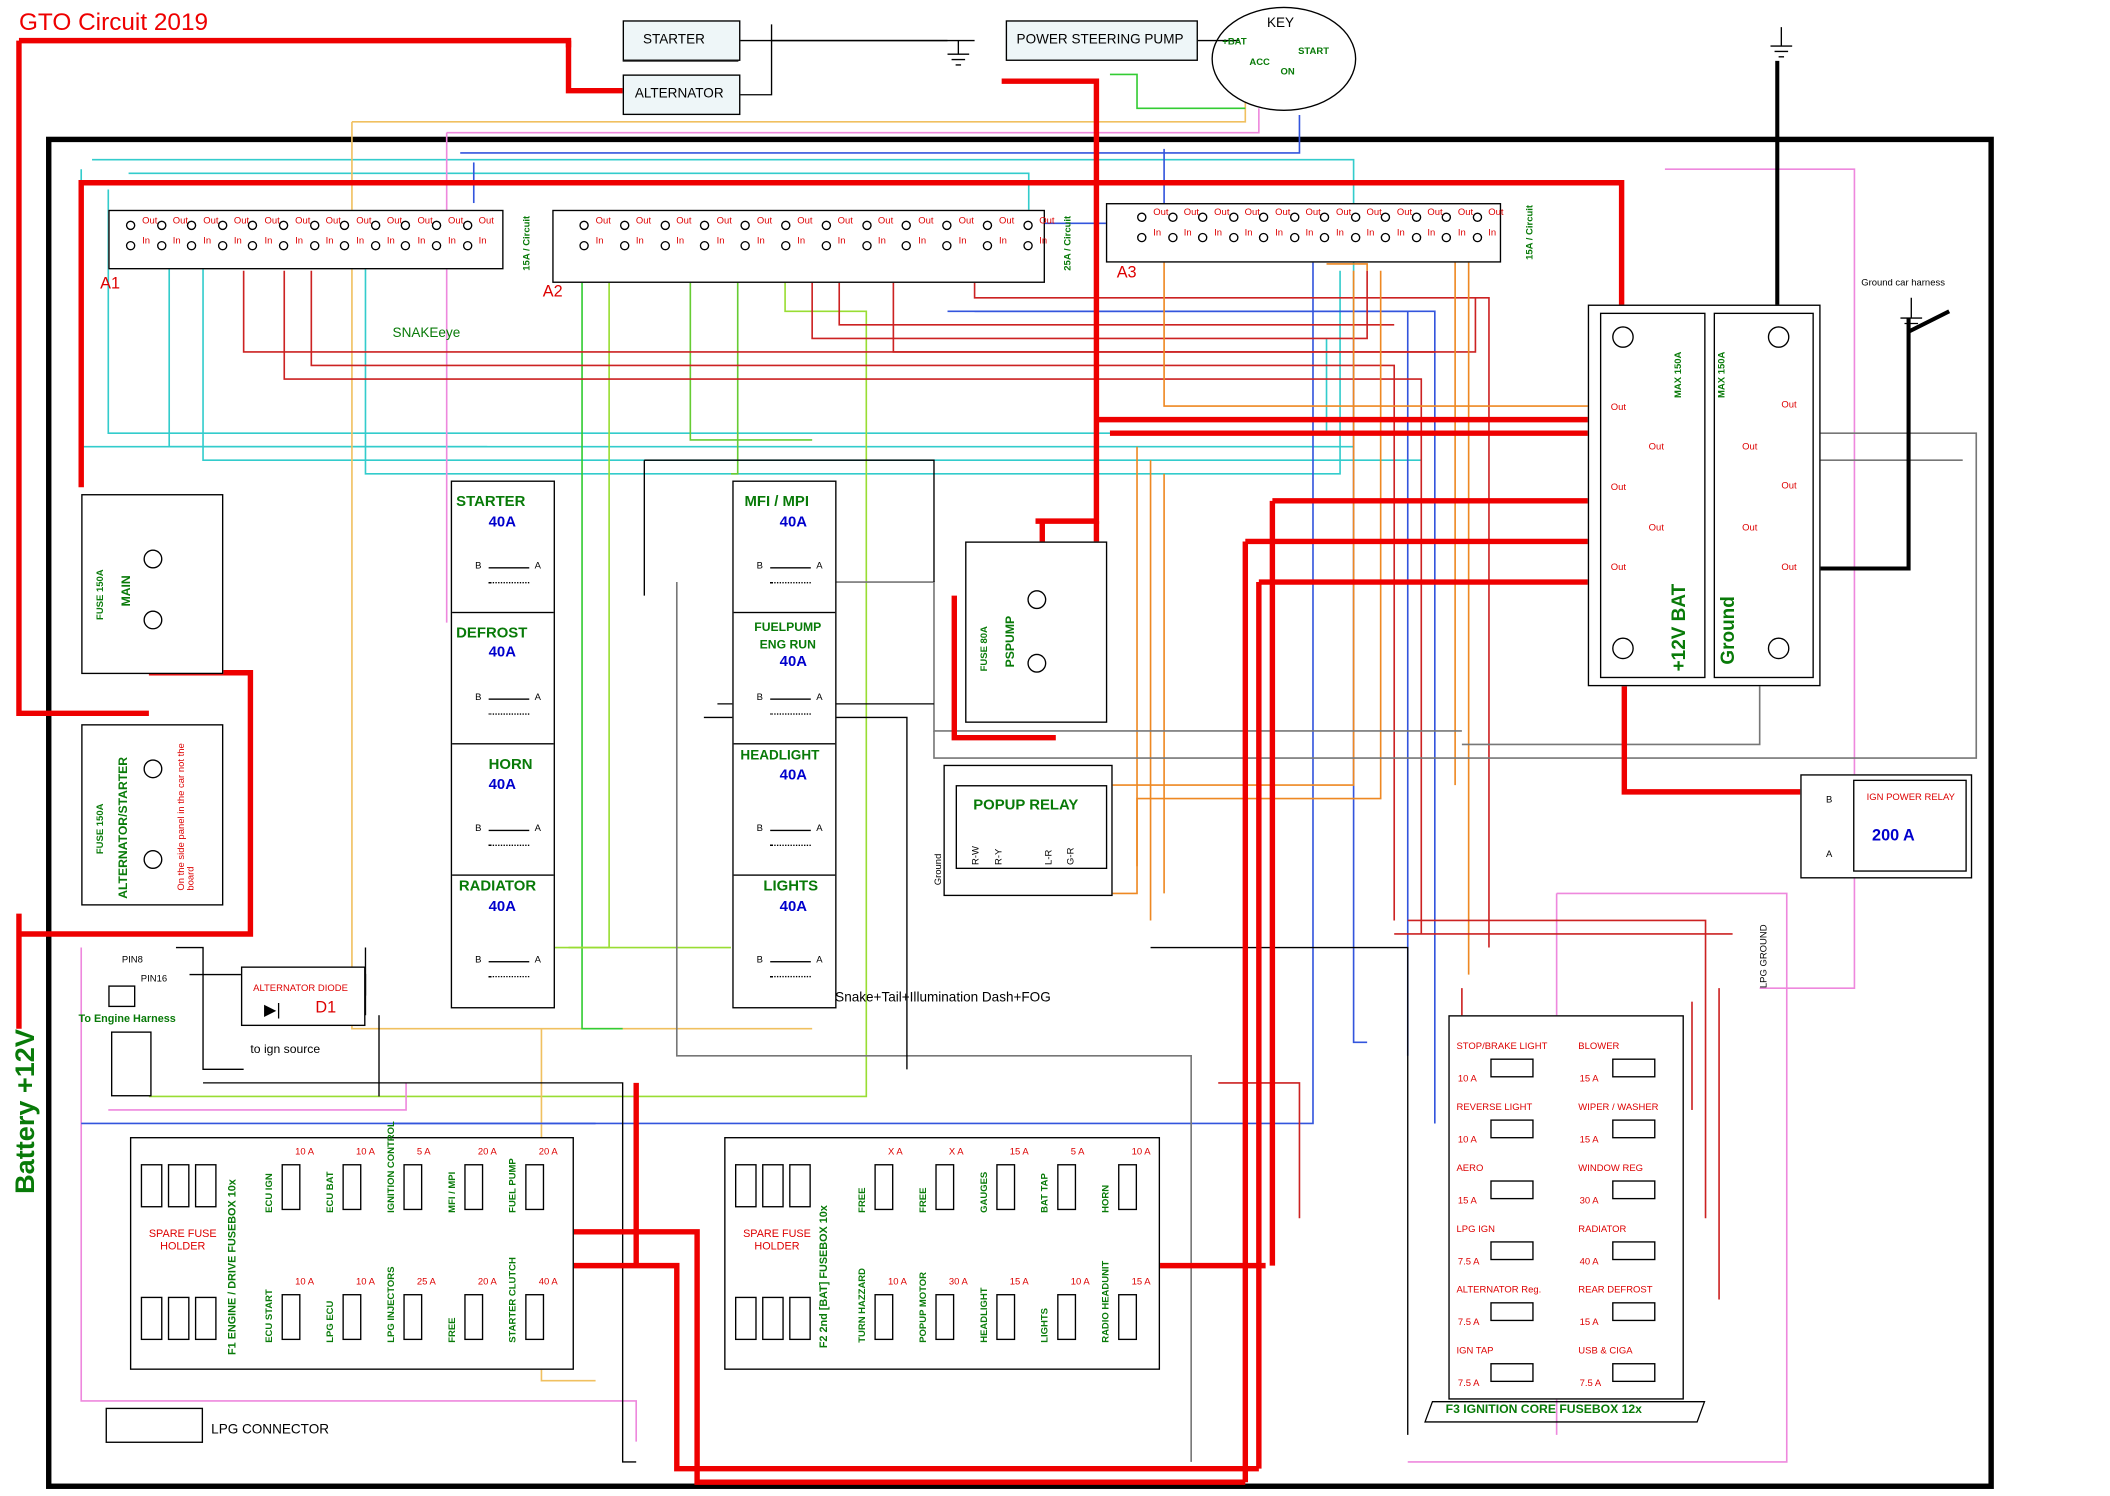 The image size is (2110, 1496). Describe the element at coordinates (122, 996) in the screenshot. I see `engine-harness-connector-top` at that location.